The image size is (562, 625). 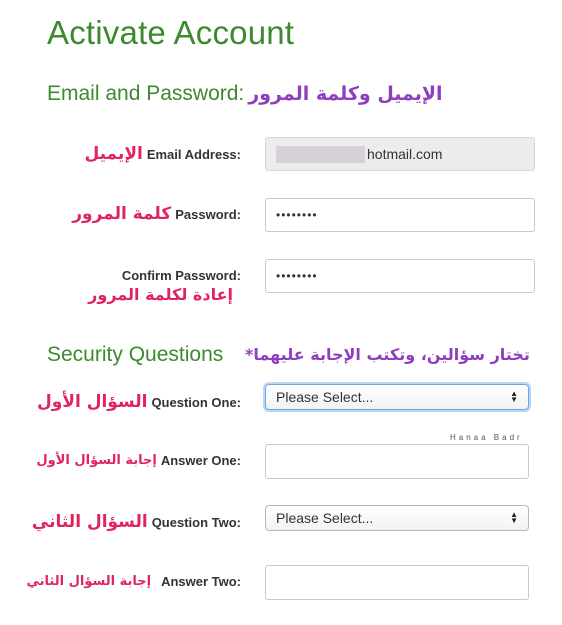 What do you see at coordinates (405, 154) in the screenshot?
I see `email-value-domain: hotmail.com` at bounding box center [405, 154].